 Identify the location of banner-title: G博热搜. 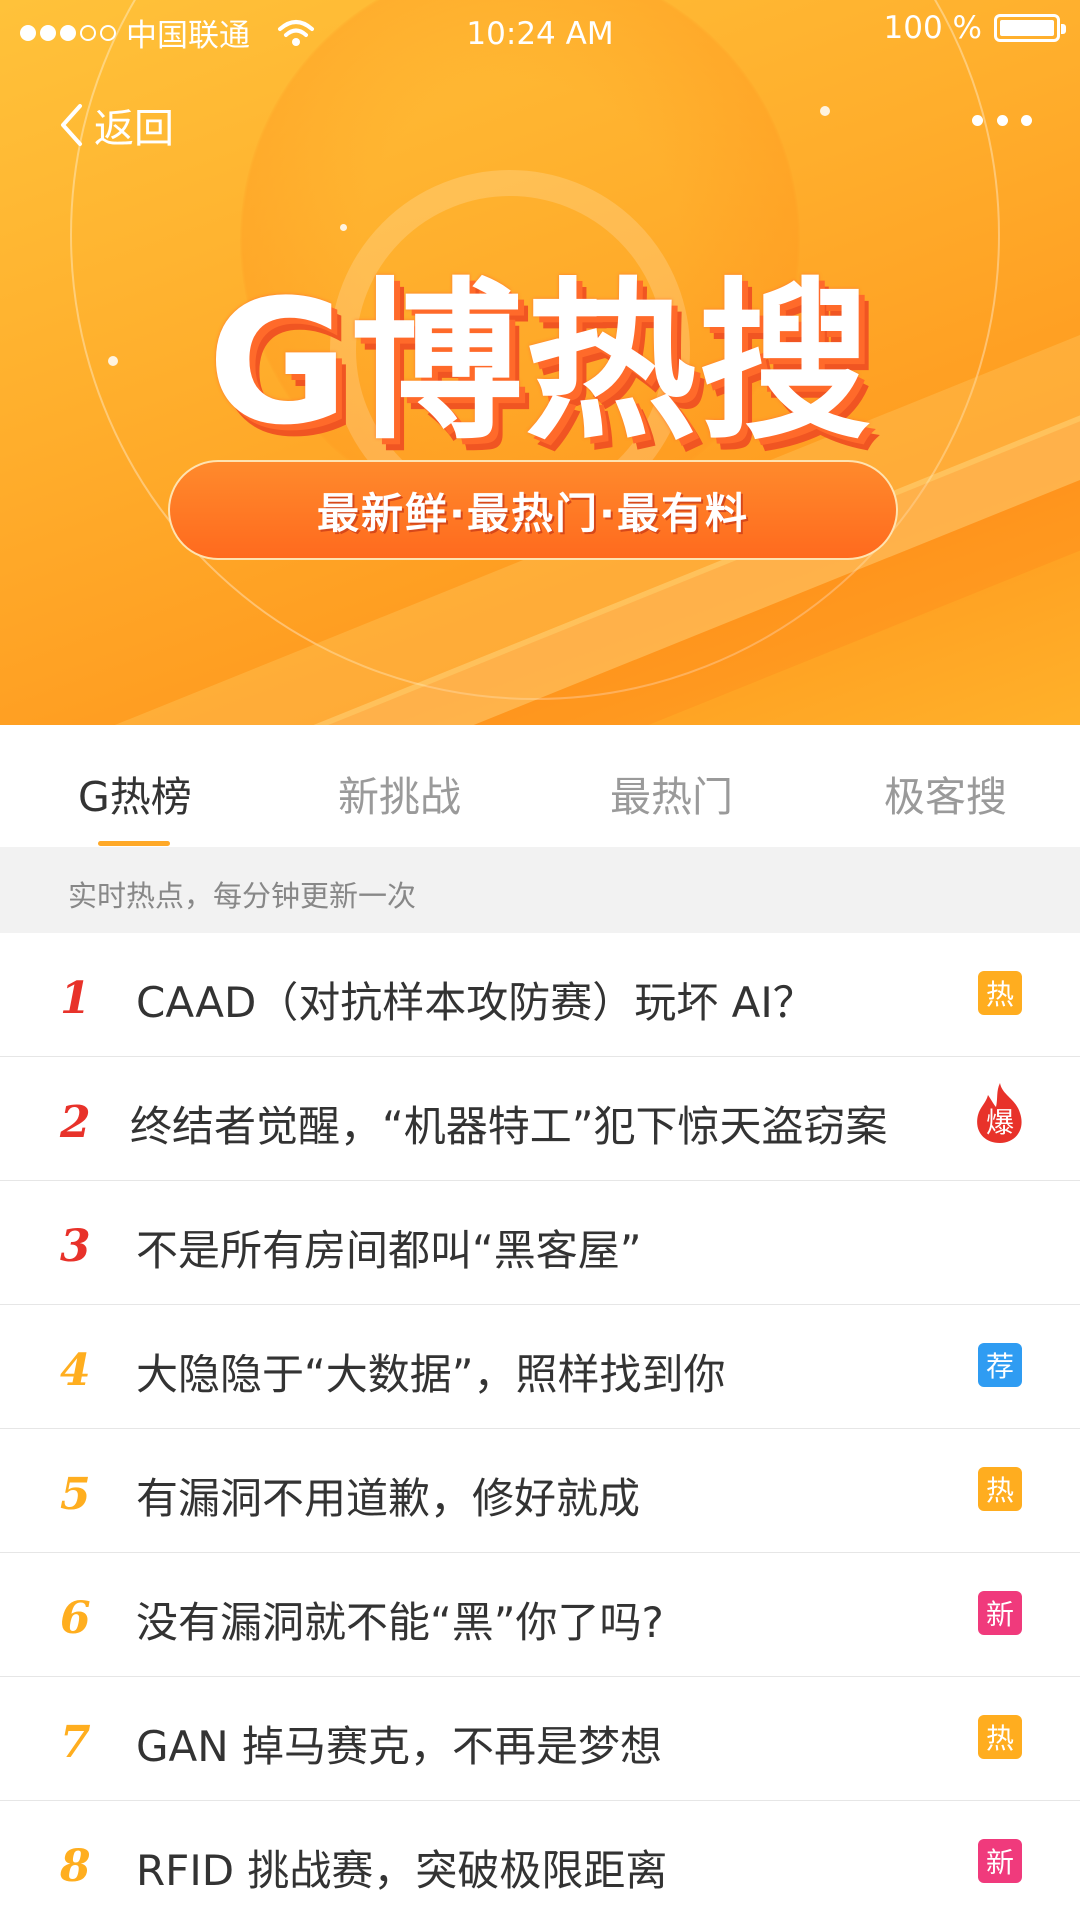
(540, 362).